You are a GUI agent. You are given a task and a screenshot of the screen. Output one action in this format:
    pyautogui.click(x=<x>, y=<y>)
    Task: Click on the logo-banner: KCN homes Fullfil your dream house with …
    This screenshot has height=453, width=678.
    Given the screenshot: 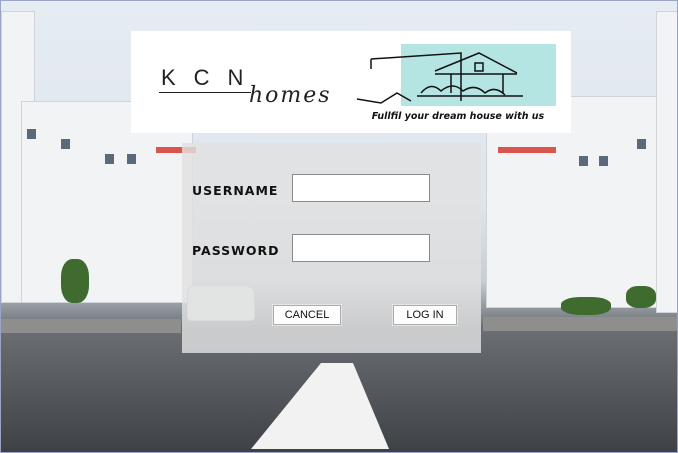 What is the action you would take?
    pyautogui.click(x=351, y=82)
    